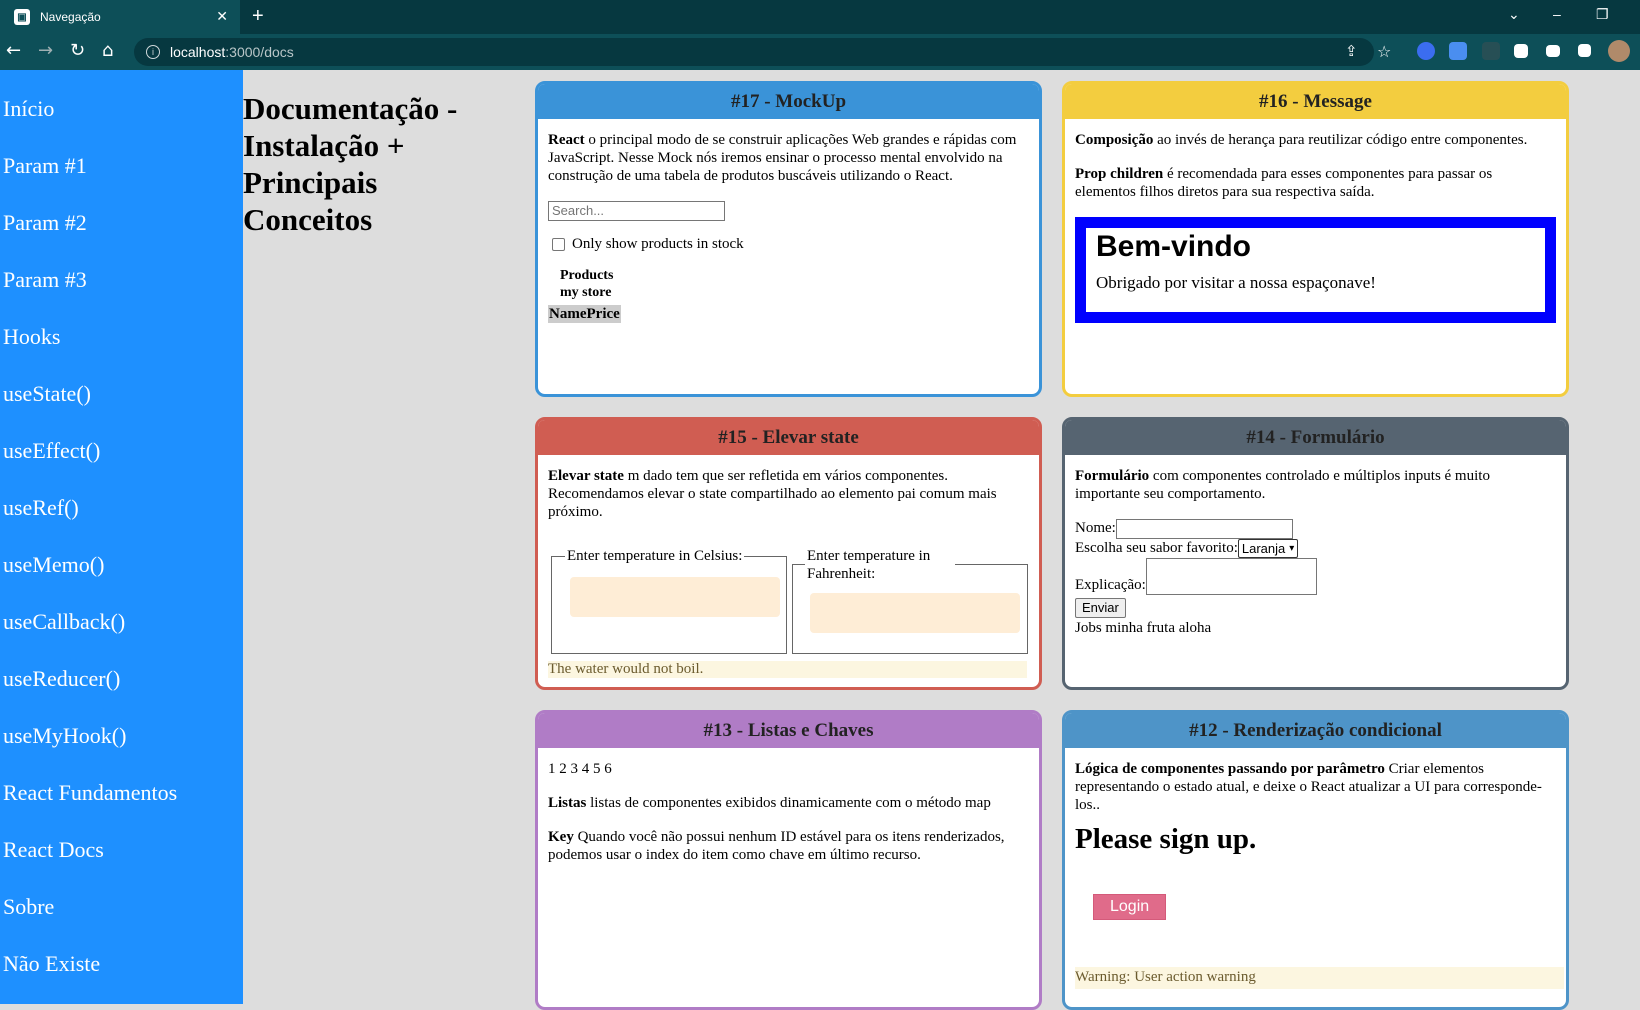 The height and width of the screenshot is (1010, 1640). I want to click on table-header-row: Name Price, so click(584, 314).